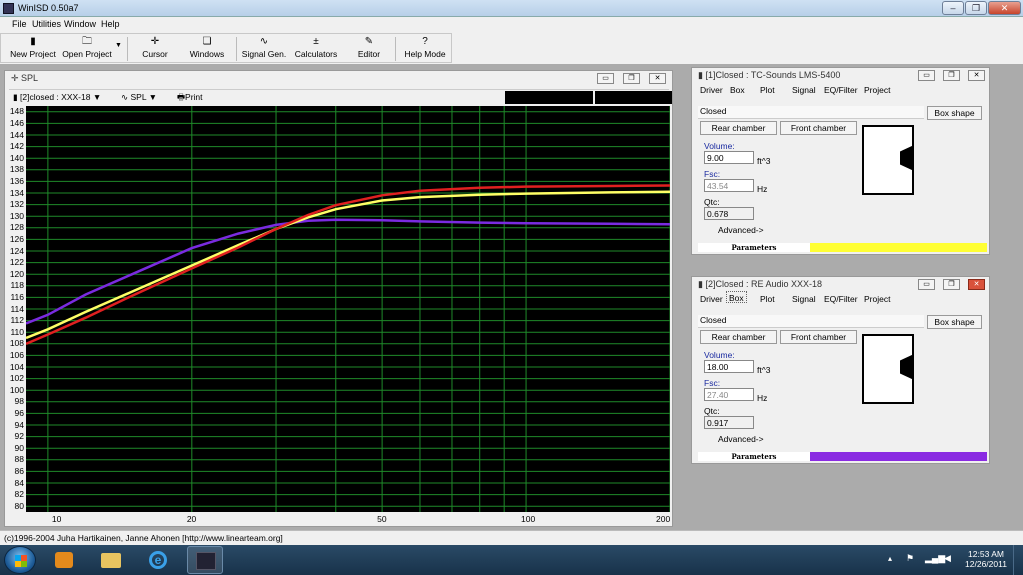  What do you see at coordinates (139, 97) in the screenshot?
I see `graph-select: ∿ SPL ▼` at bounding box center [139, 97].